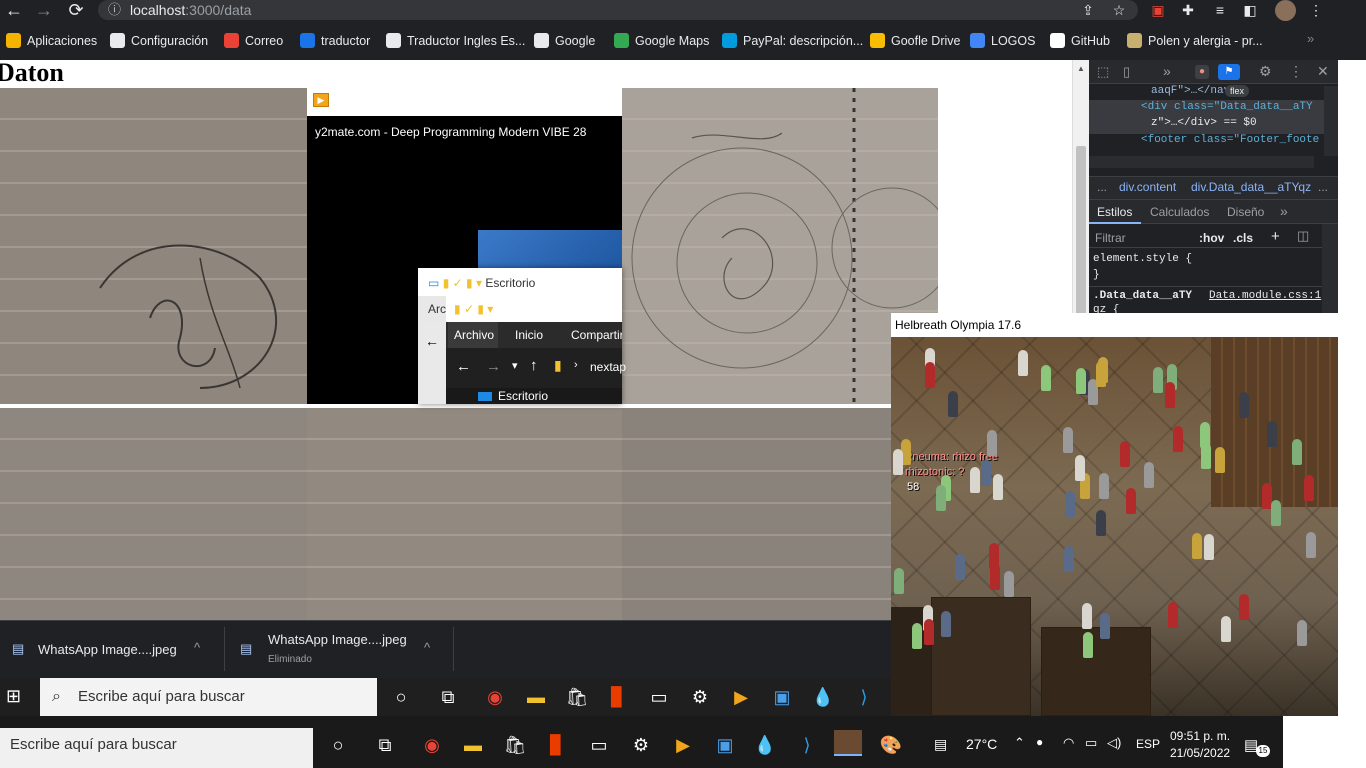  I want to click on vscode-icon: ⟩, so click(807, 745).